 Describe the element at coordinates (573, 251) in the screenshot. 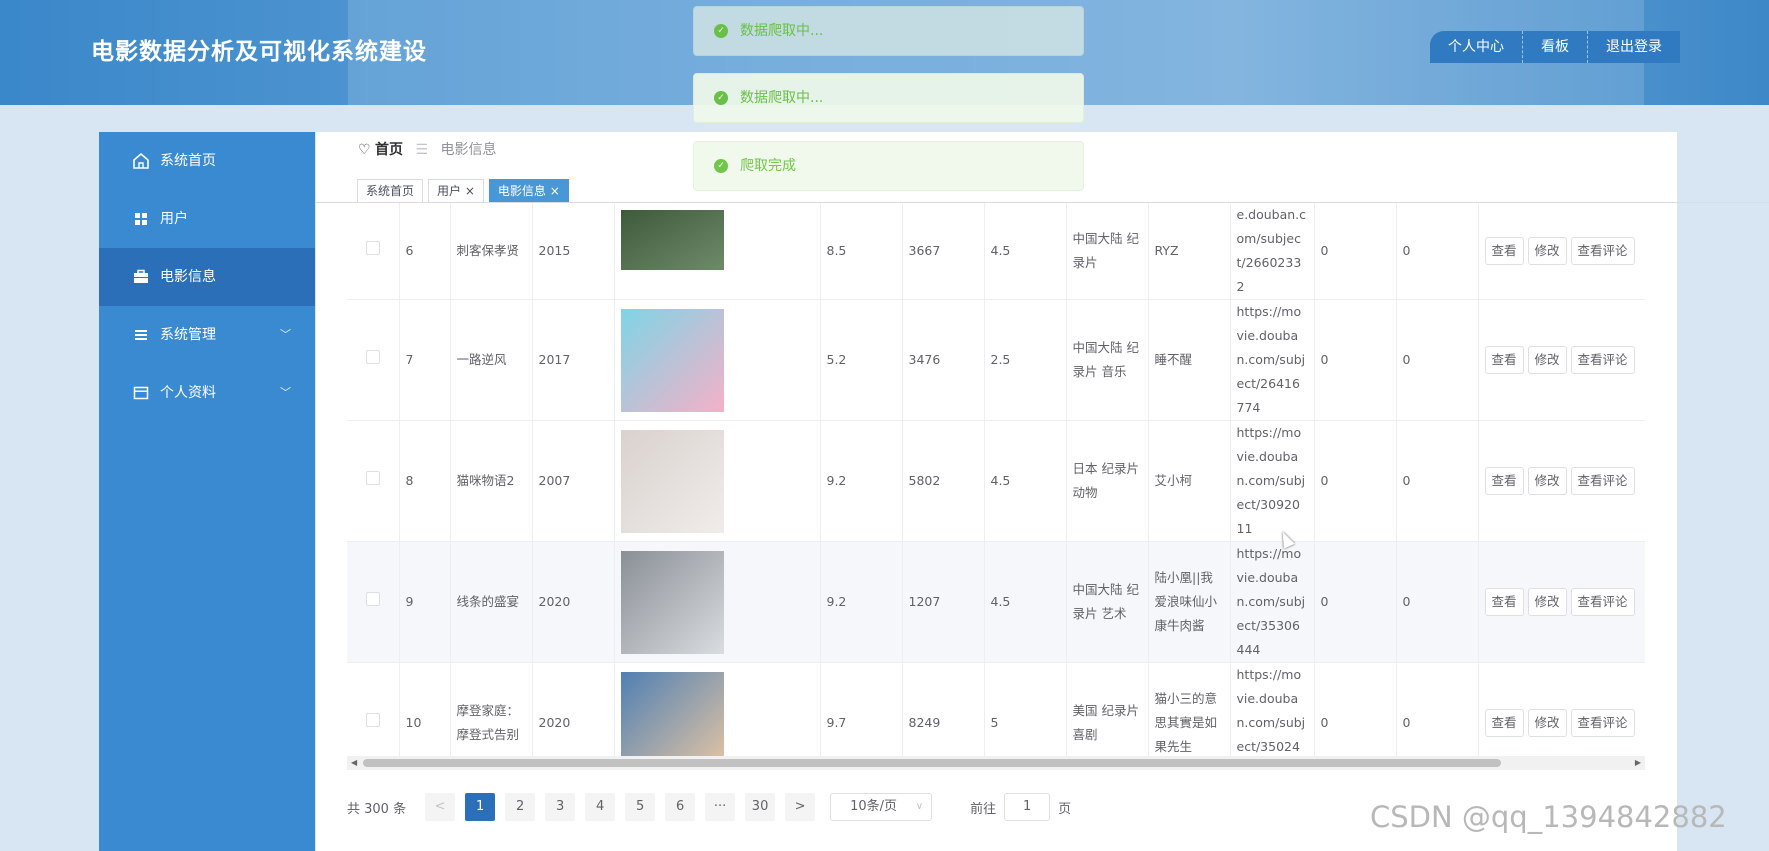

I see `year-cell: 2015` at that location.